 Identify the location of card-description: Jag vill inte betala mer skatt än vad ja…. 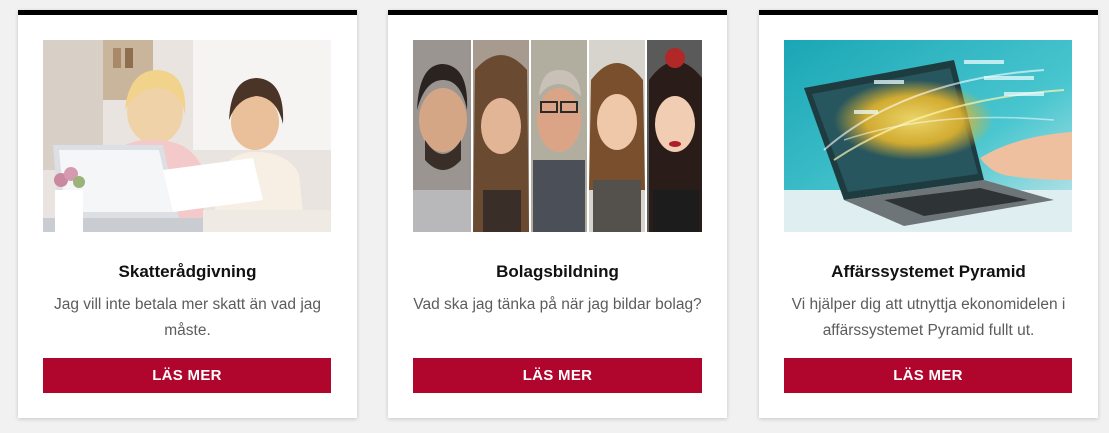
(187, 317).